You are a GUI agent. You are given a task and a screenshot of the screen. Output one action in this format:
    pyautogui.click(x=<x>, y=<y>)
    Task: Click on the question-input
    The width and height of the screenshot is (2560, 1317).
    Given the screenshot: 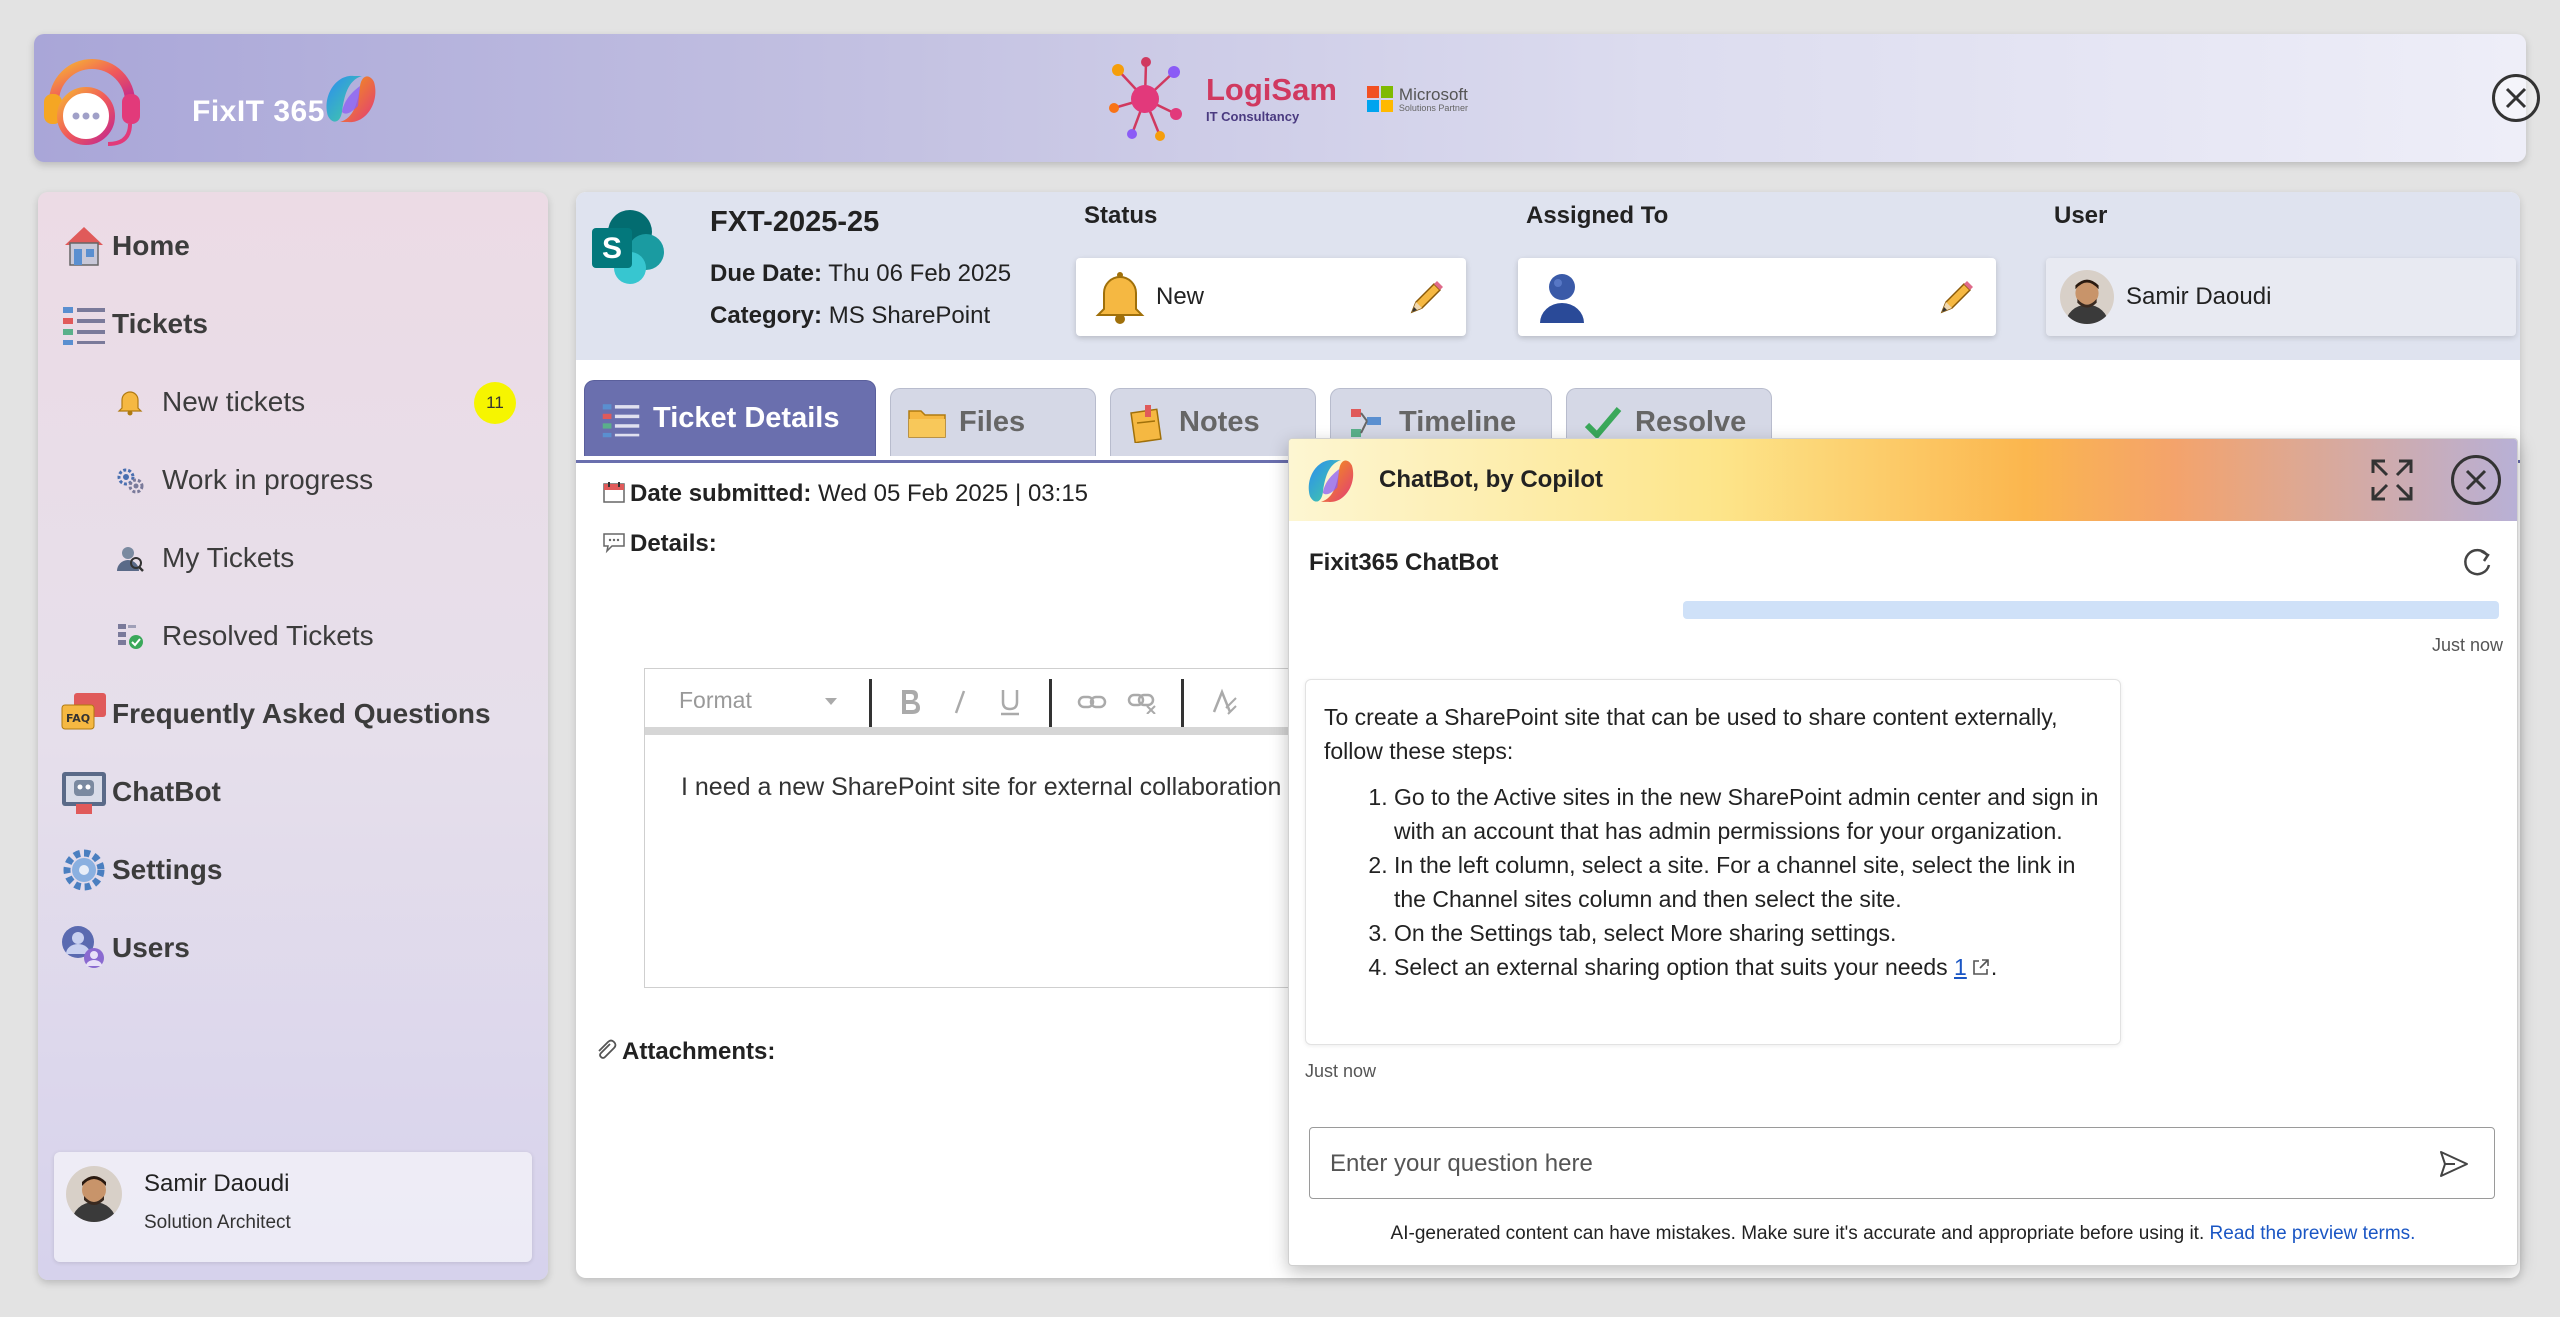 What is the action you would take?
    pyautogui.click(x=1870, y=1164)
    